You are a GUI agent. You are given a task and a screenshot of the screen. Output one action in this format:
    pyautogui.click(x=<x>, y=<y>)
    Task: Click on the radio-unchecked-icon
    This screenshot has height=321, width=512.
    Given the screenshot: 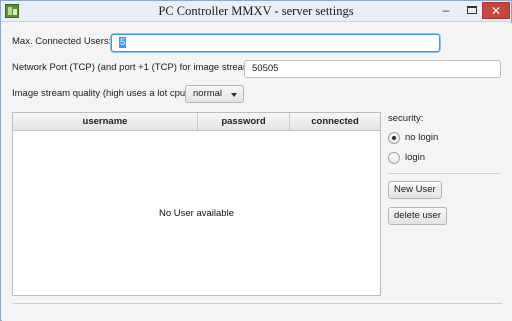 What is the action you would take?
    pyautogui.click(x=394, y=158)
    